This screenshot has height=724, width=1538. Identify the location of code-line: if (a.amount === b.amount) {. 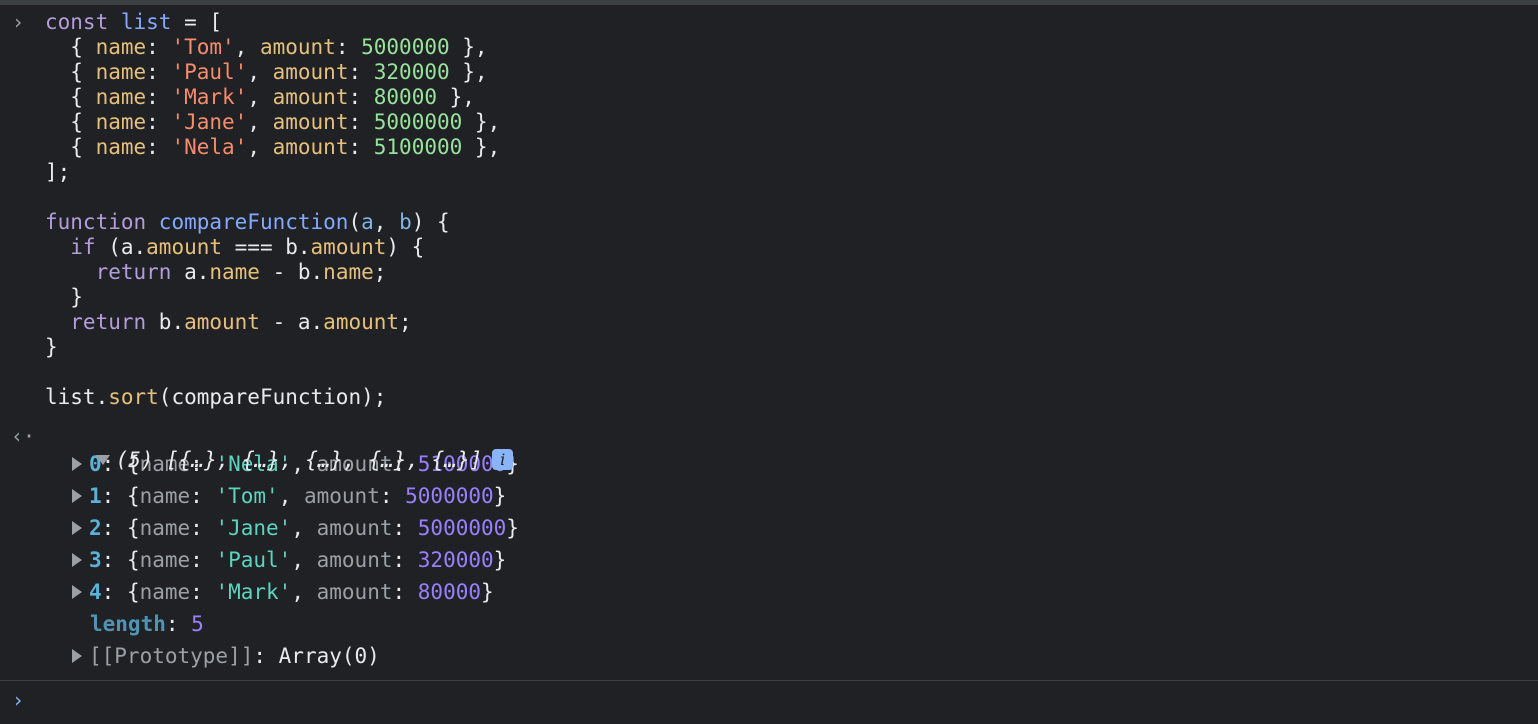
(769, 247).